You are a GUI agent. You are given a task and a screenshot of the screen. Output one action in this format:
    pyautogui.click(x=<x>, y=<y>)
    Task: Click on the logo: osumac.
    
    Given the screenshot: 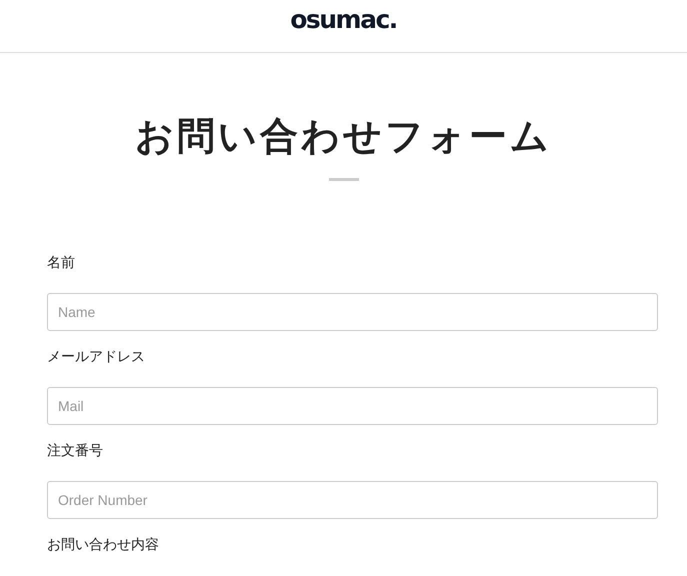 What is the action you would take?
    pyautogui.click(x=343, y=19)
    